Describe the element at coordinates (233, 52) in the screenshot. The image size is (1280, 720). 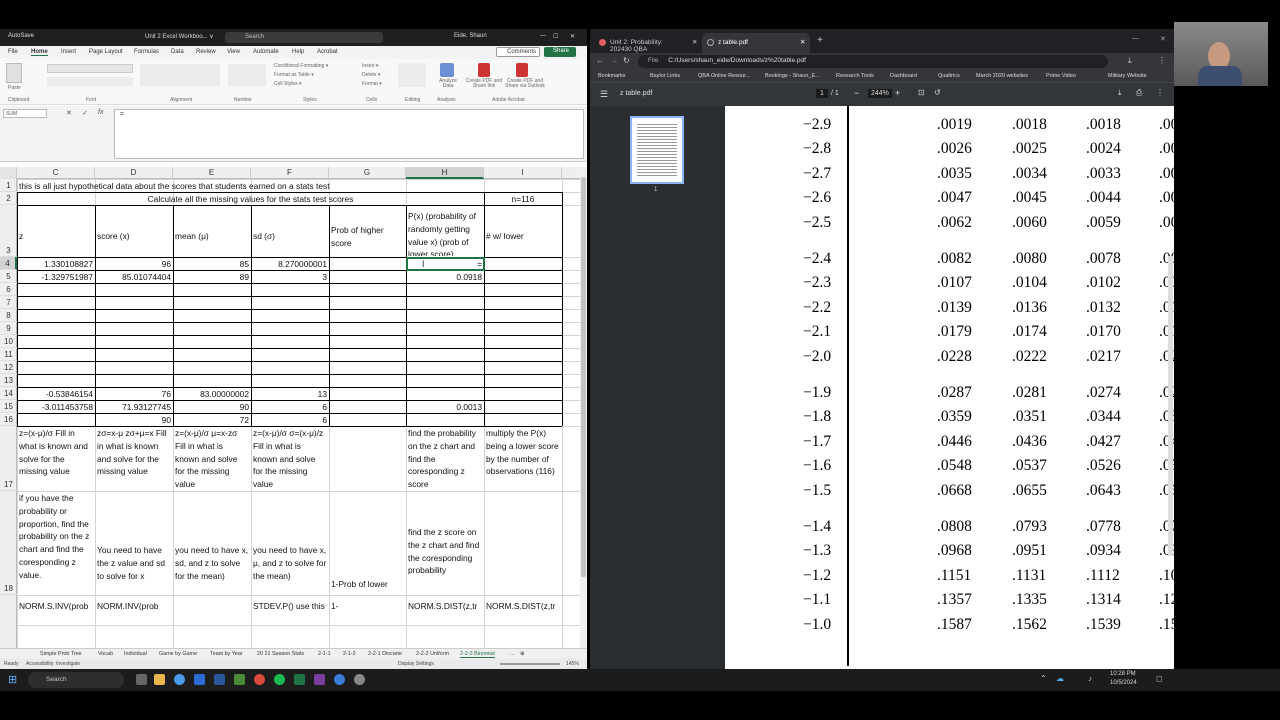
I see `menu-view: View` at that location.